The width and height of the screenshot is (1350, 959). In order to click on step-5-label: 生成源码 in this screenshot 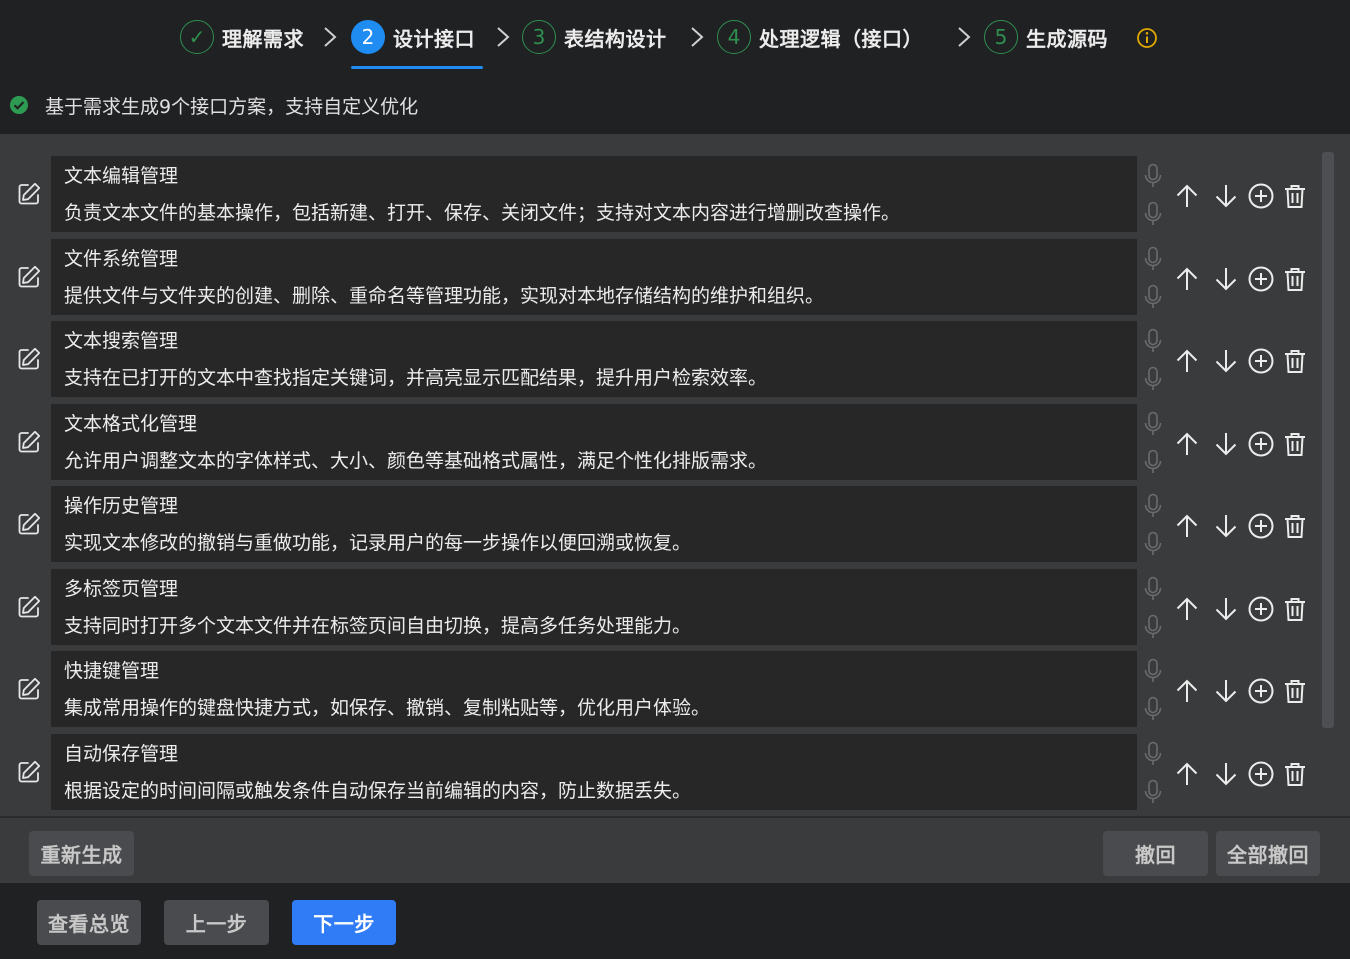, I will do `click(1067, 38)`.